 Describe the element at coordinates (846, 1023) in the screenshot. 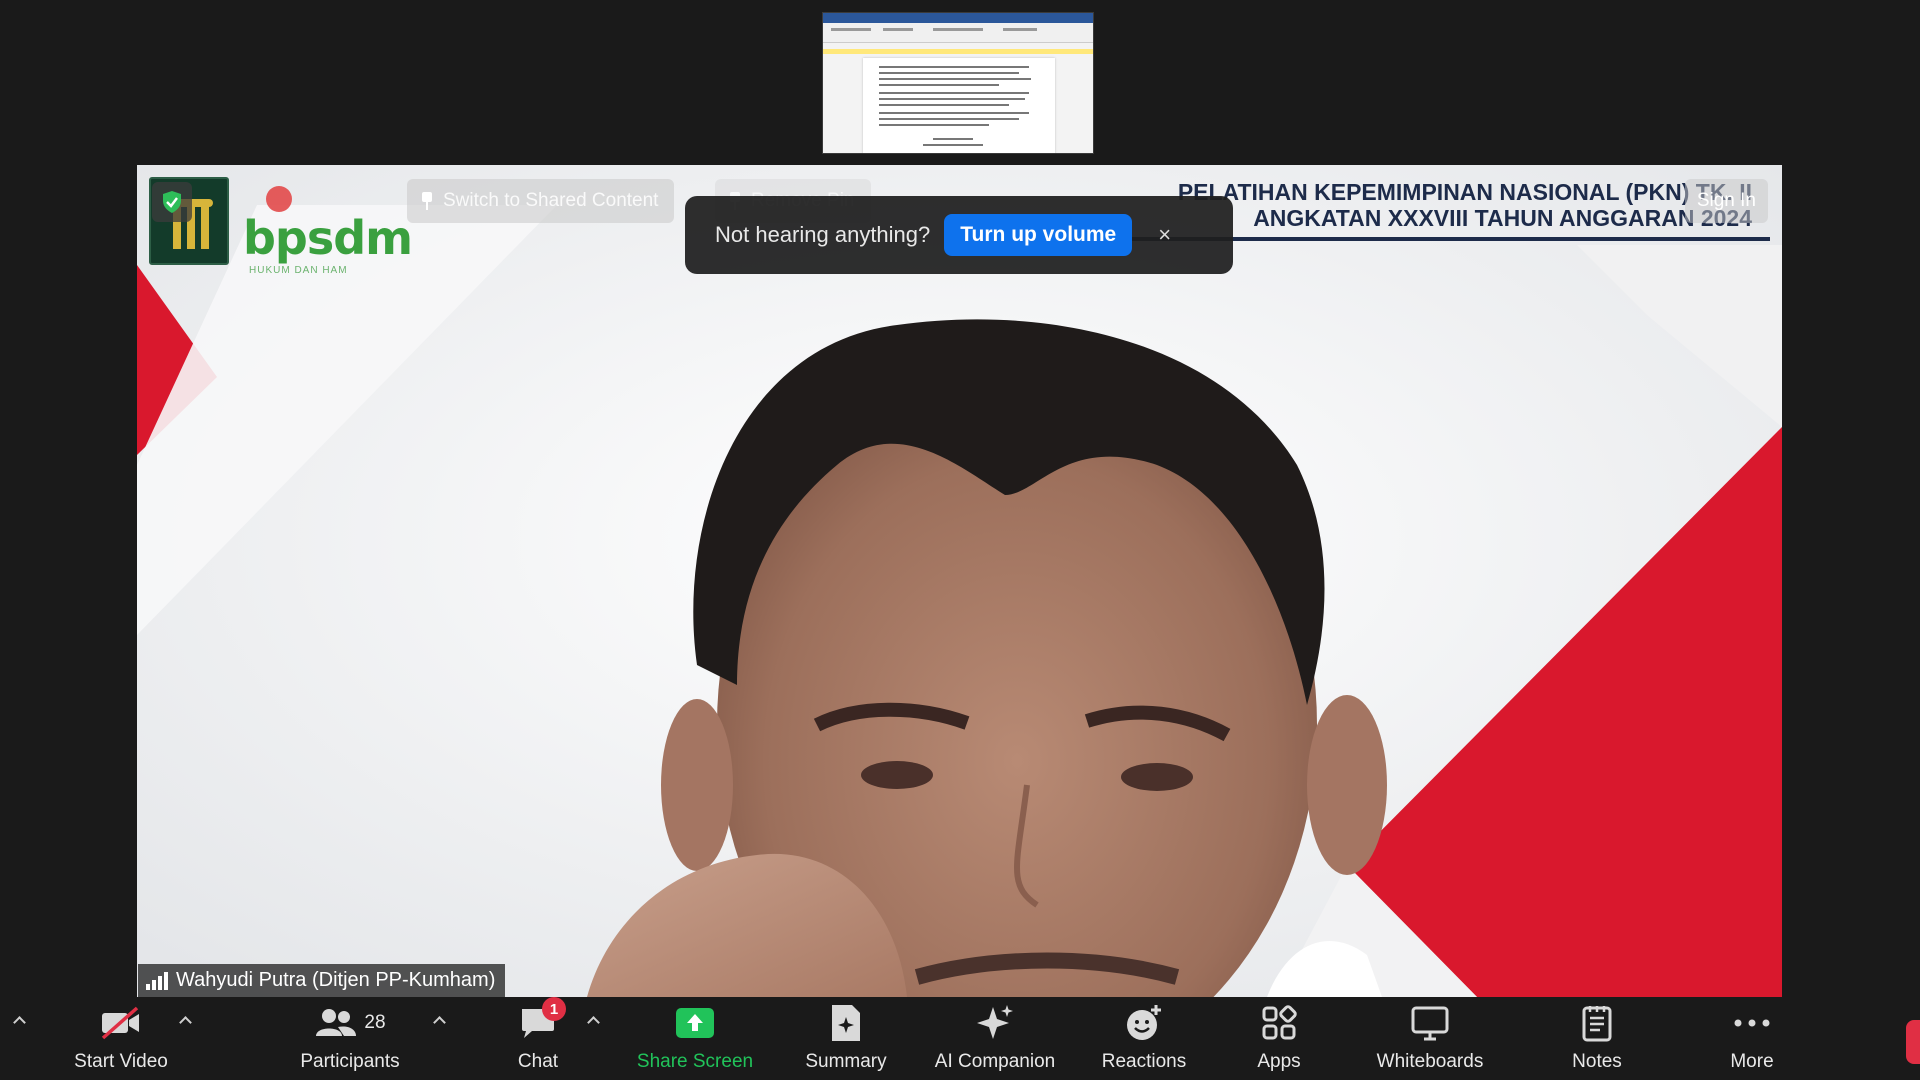

I see `summary-icon` at that location.